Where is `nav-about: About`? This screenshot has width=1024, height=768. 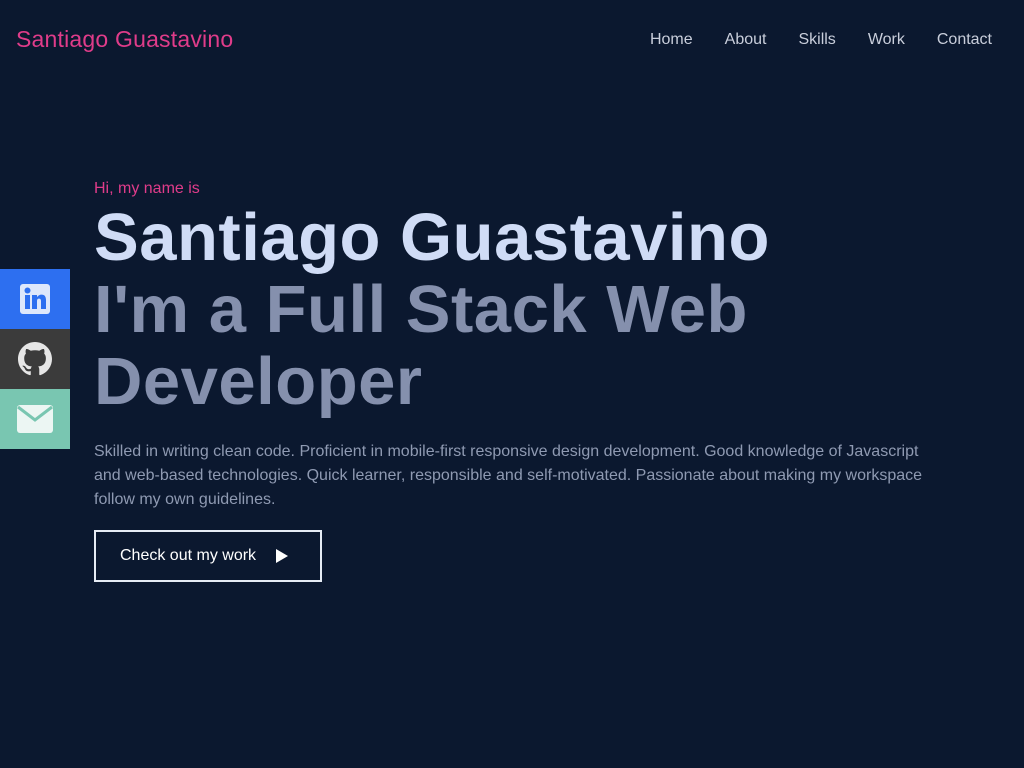
nav-about: About is located at coordinates (746, 40).